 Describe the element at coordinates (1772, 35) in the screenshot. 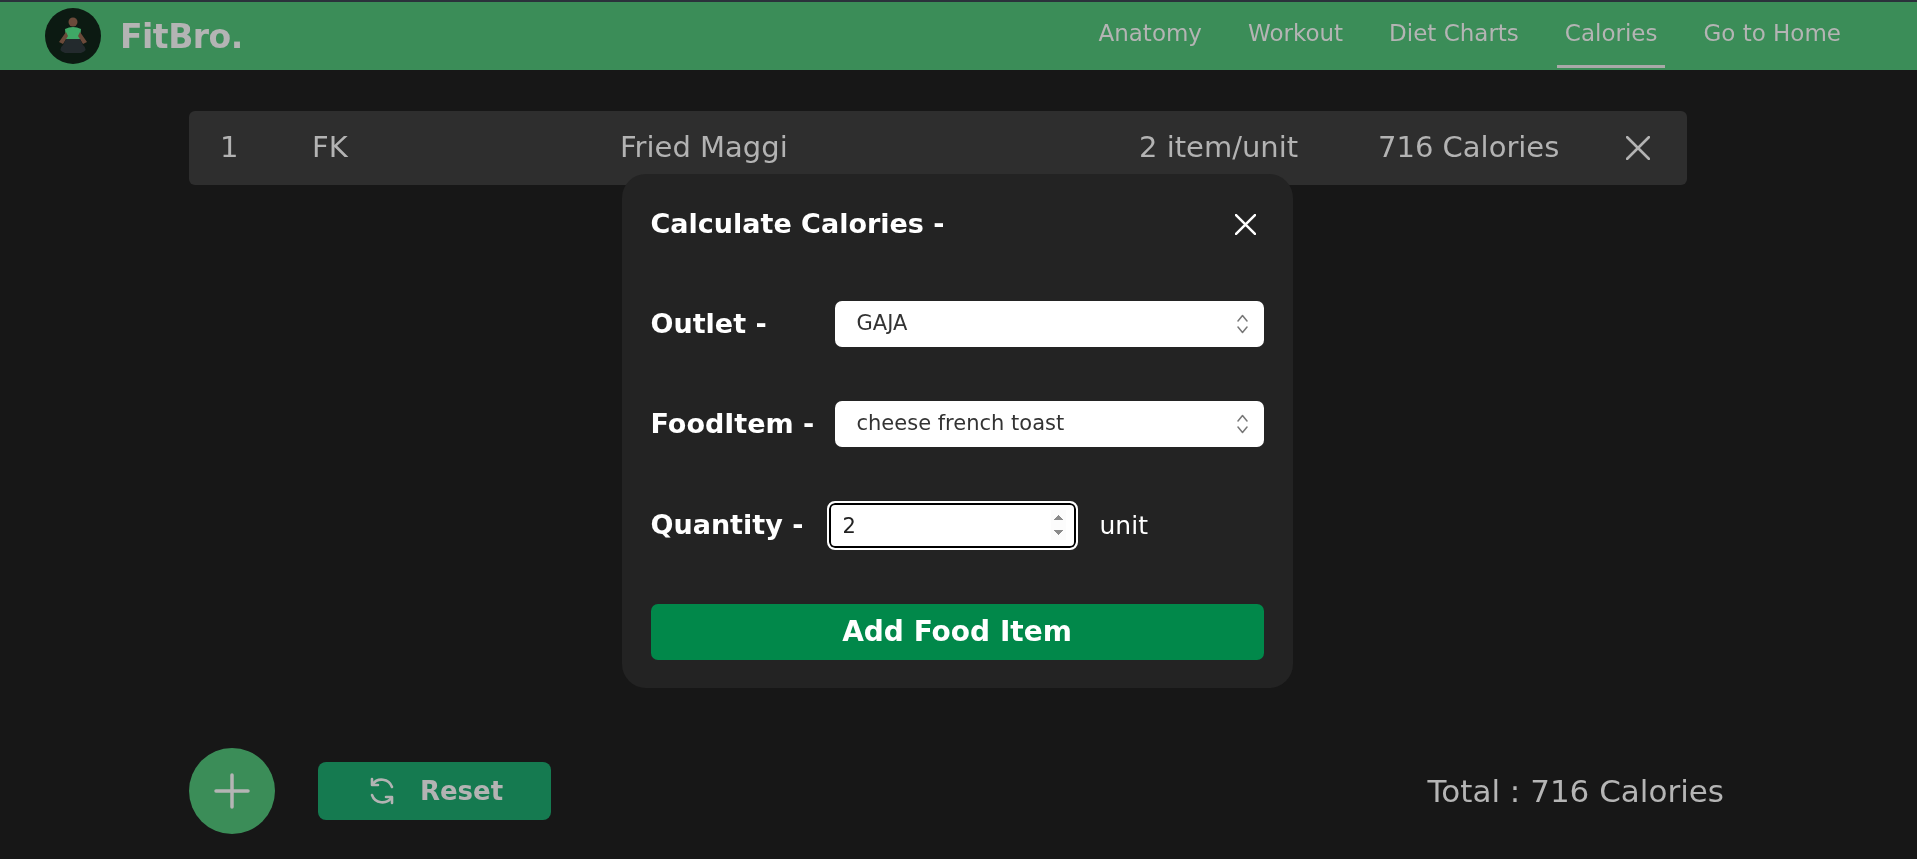

I see `nav-link: Go to Home` at that location.